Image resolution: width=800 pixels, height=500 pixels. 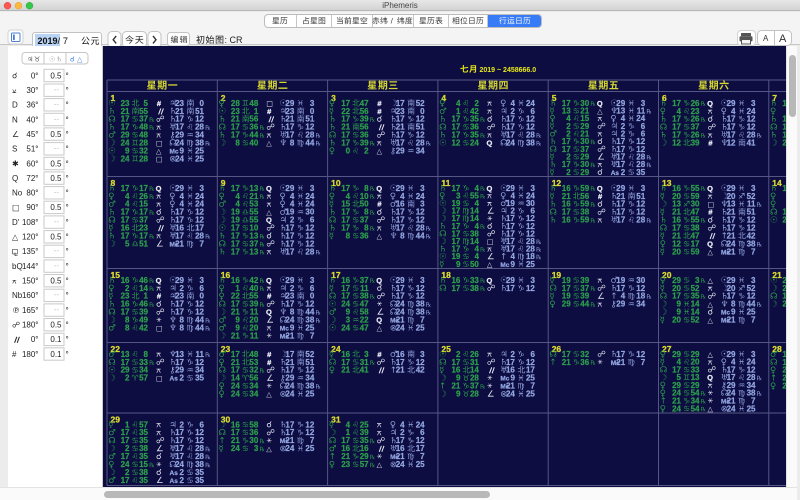 I want to click on svg-text: 80°, so click(x=32, y=193).